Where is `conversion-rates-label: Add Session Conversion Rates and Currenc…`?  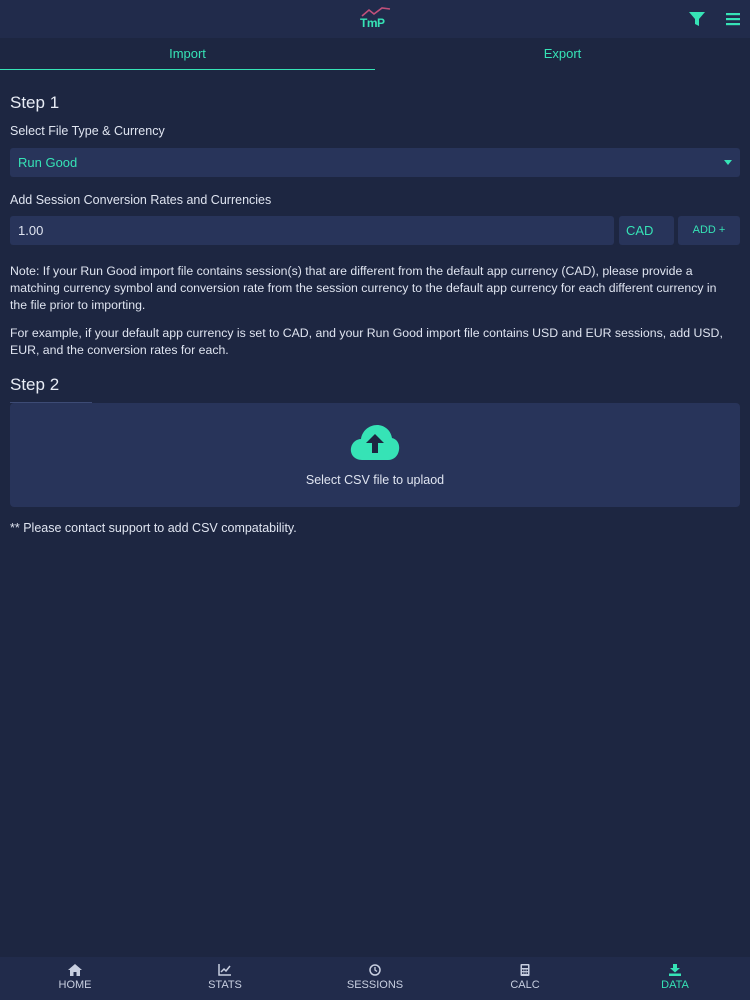
conversion-rates-label: Add Session Conversion Rates and Currenc… is located at coordinates (141, 200).